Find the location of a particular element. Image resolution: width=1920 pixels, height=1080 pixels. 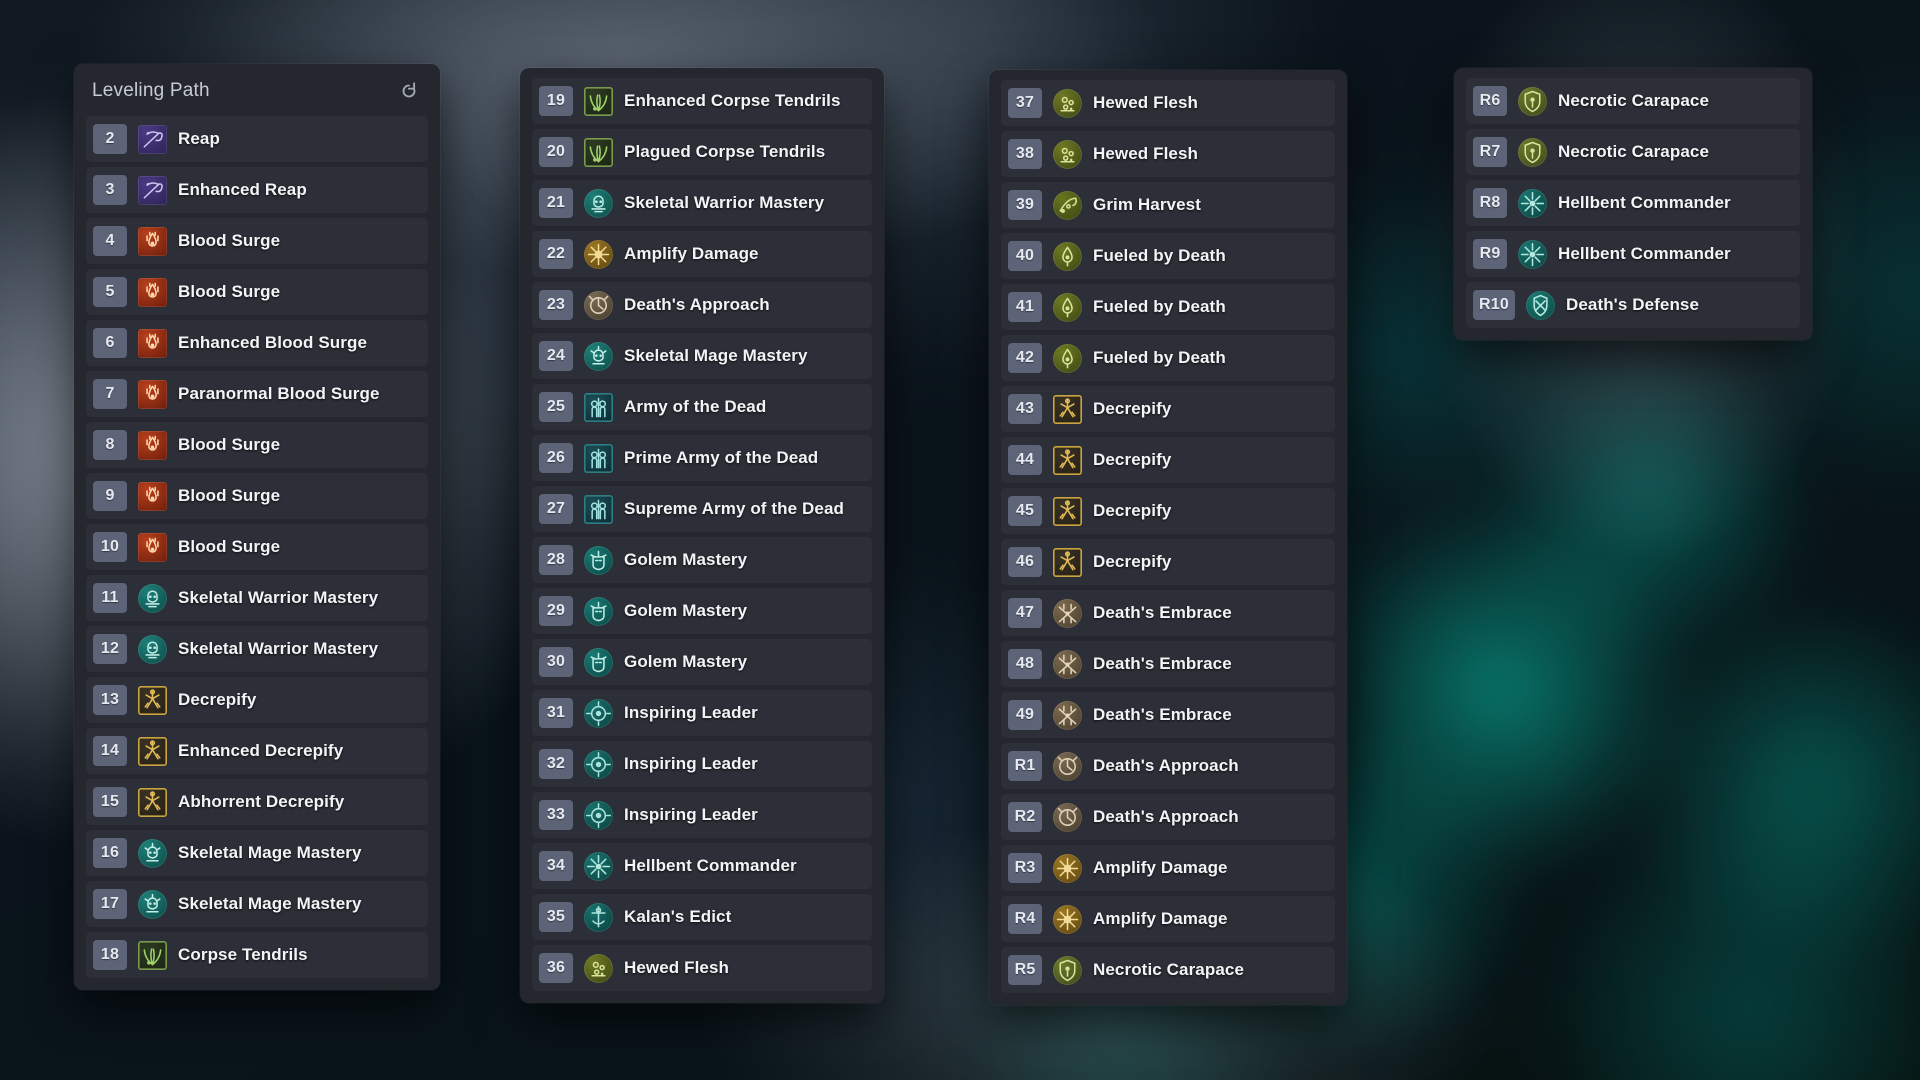

list-item: 22 Amplify Damage is located at coordinates (702, 254).